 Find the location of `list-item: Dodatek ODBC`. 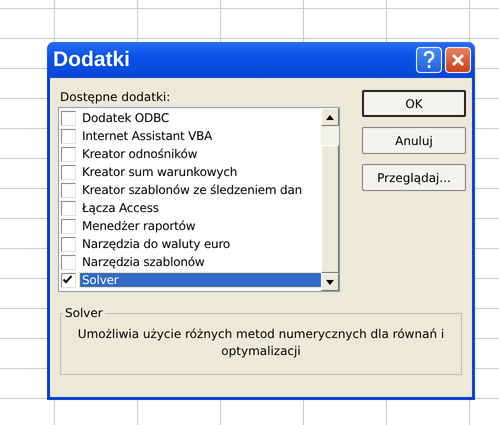

list-item: Dodatek ODBC is located at coordinates (126, 118).